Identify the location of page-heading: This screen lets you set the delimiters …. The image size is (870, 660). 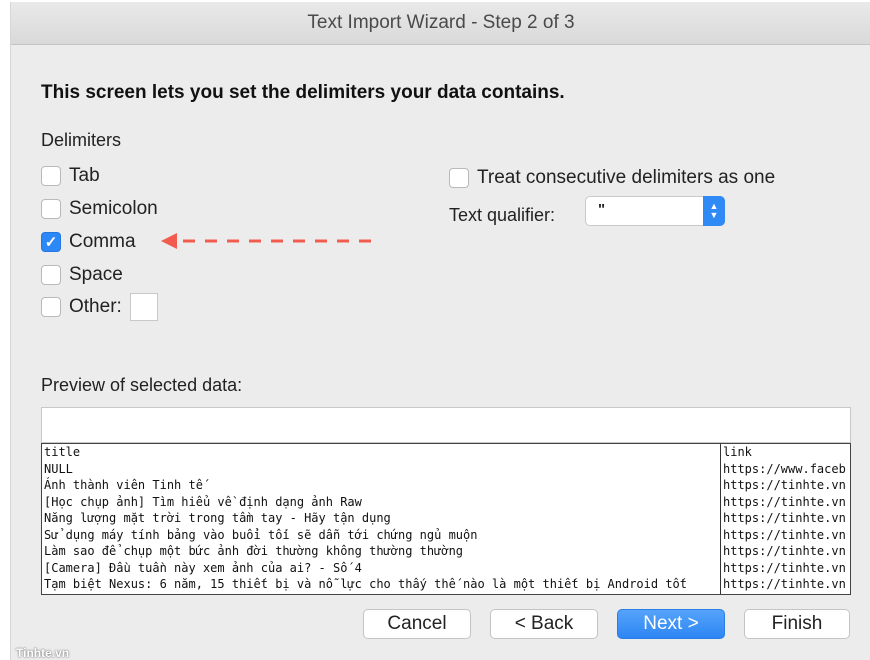
(303, 92).